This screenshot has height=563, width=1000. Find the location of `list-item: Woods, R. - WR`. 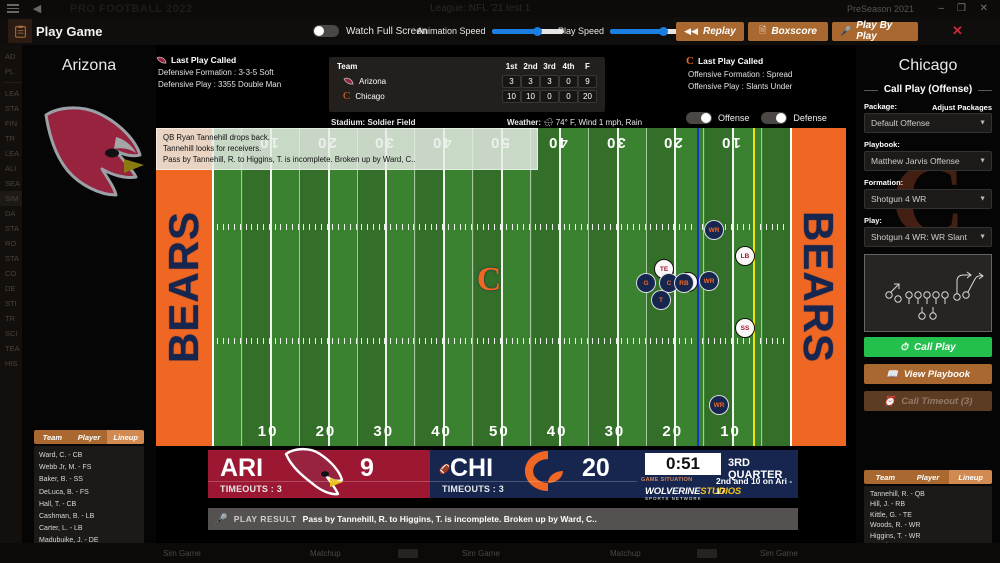

list-item: Woods, R. - WR is located at coordinates (928, 526).